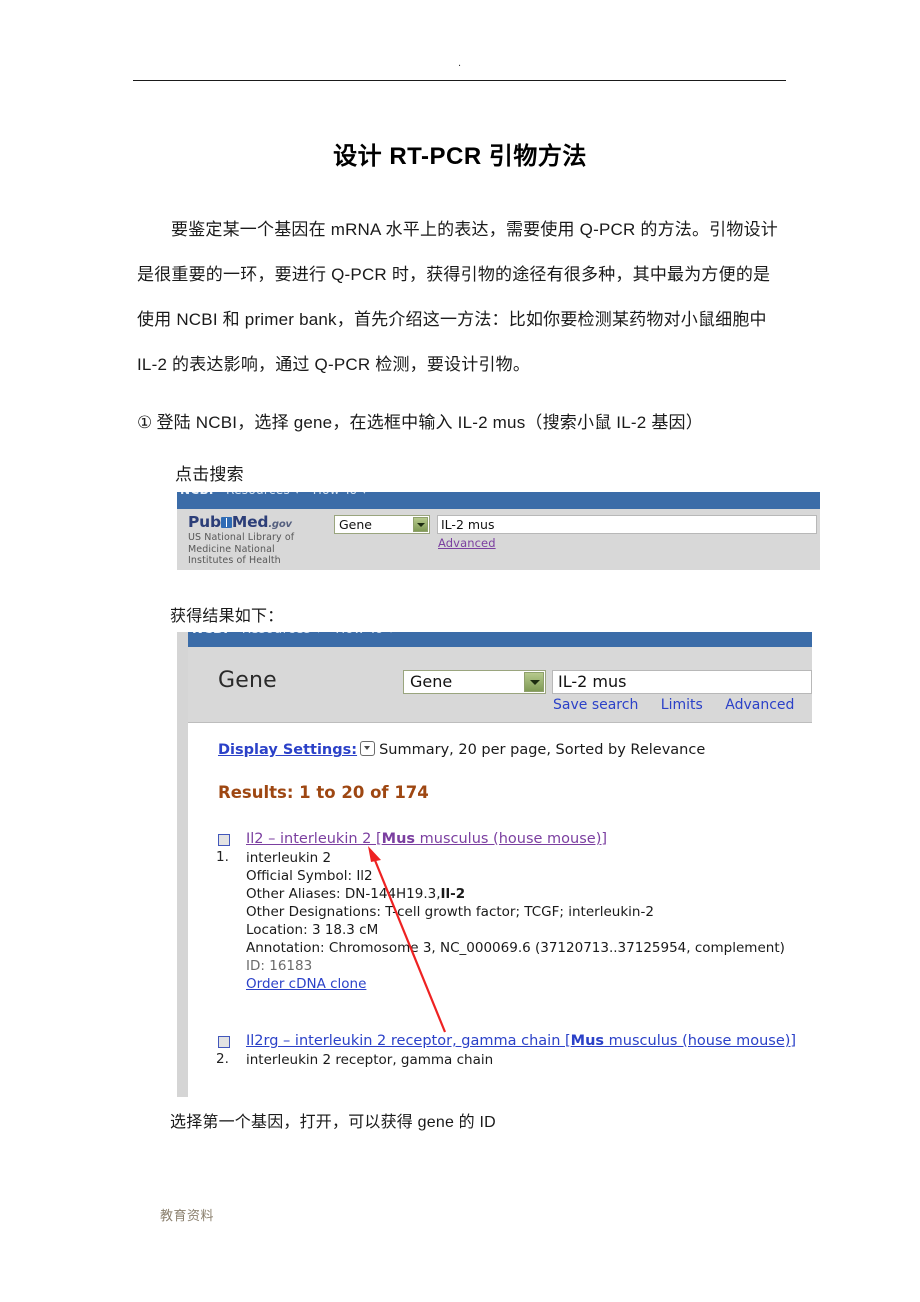 This screenshot has width=920, height=1302. Describe the element at coordinates (460, 156) in the screenshot. I see `page-title: 设计 RT-PCR 引物方法` at that location.